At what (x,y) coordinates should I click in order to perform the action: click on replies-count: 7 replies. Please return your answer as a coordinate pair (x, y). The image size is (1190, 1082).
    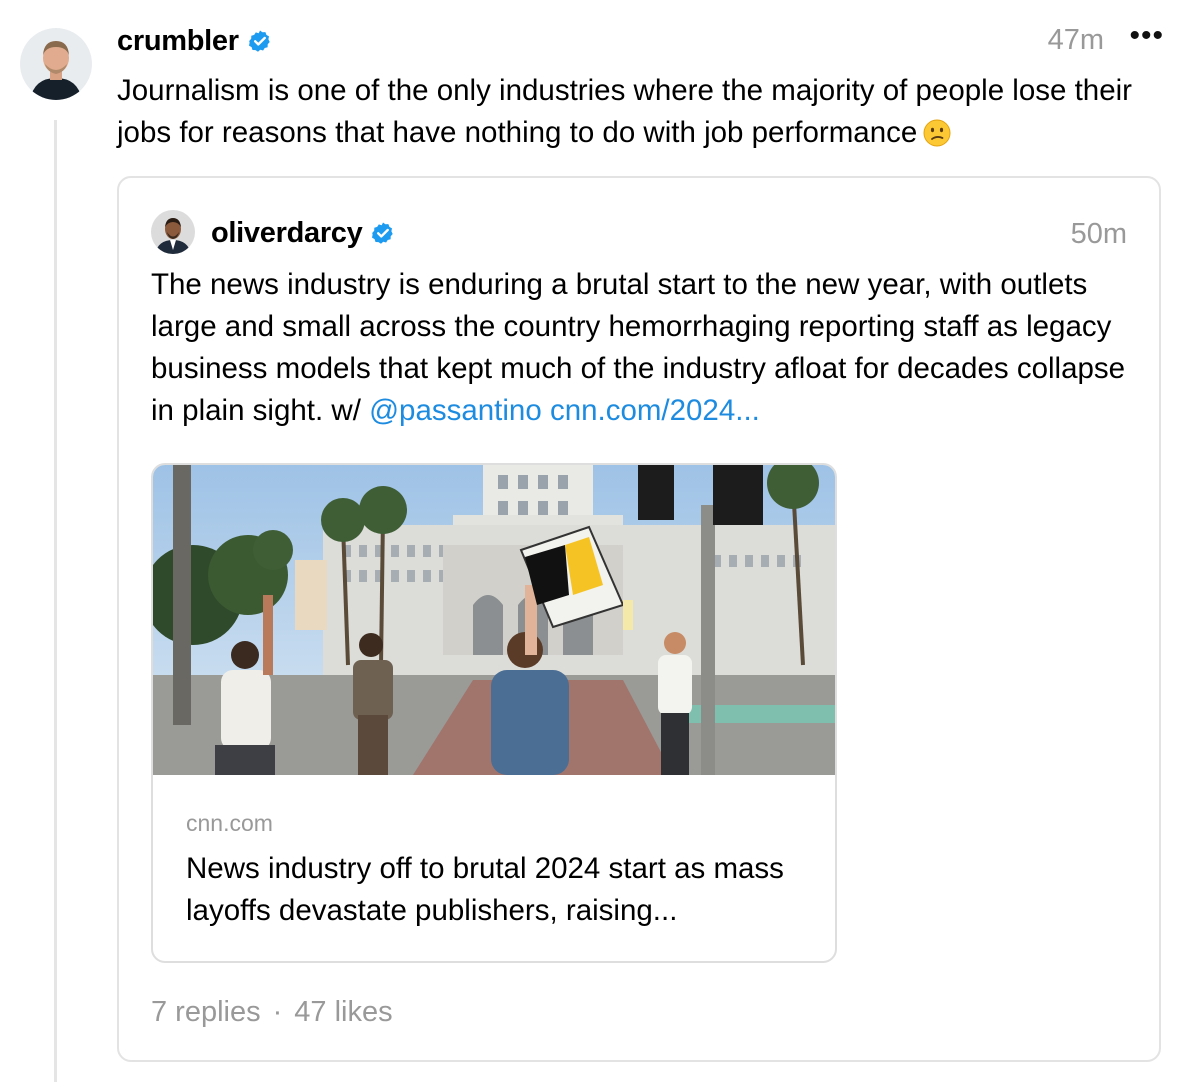
    Looking at the image, I should click on (206, 1012).